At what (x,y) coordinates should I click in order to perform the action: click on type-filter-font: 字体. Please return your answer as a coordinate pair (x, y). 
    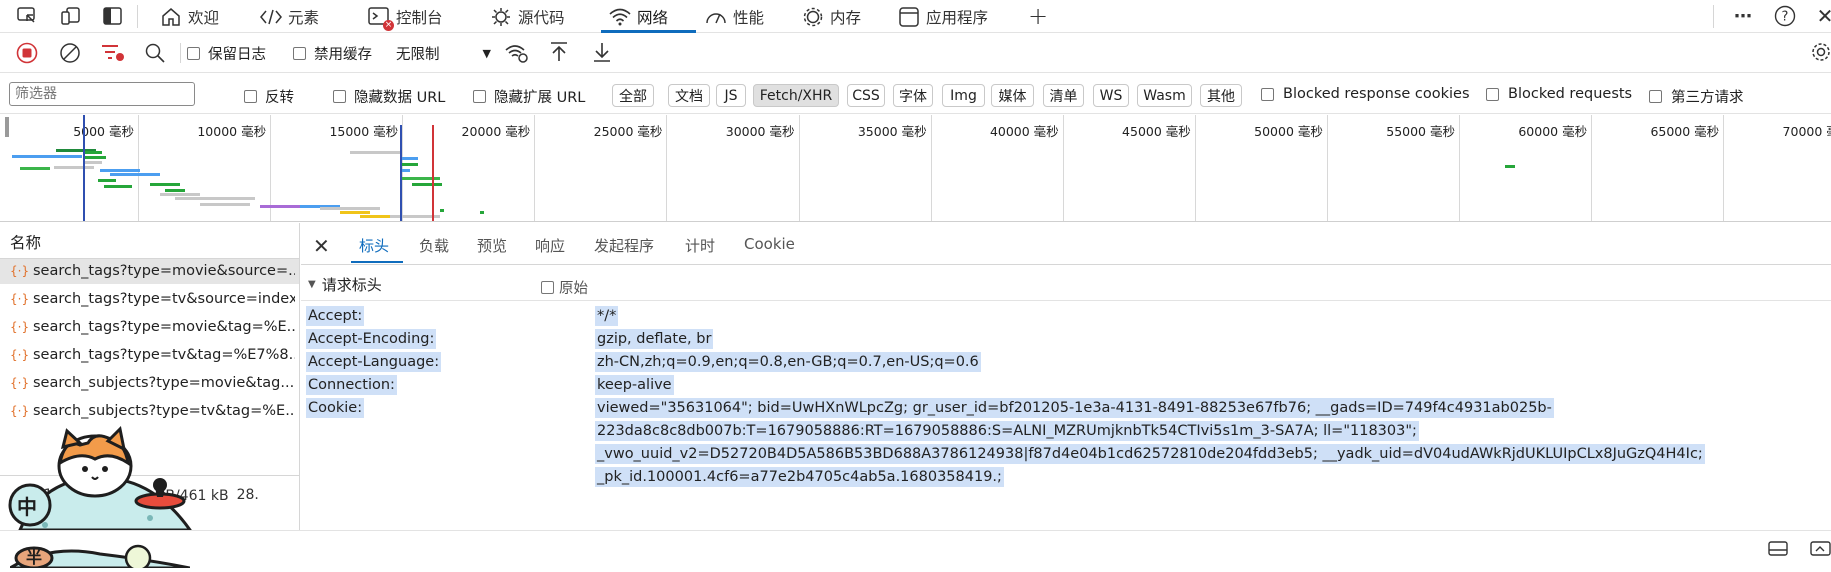
    Looking at the image, I should click on (913, 95).